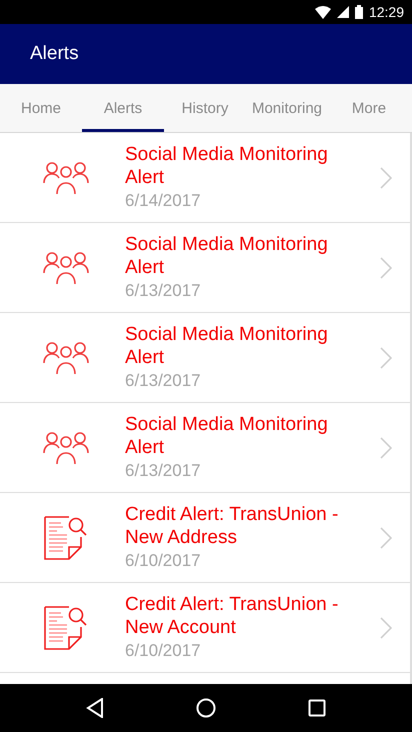 The height and width of the screenshot is (732, 412). Describe the element at coordinates (95, 708) in the screenshot. I see `back-icon` at that location.